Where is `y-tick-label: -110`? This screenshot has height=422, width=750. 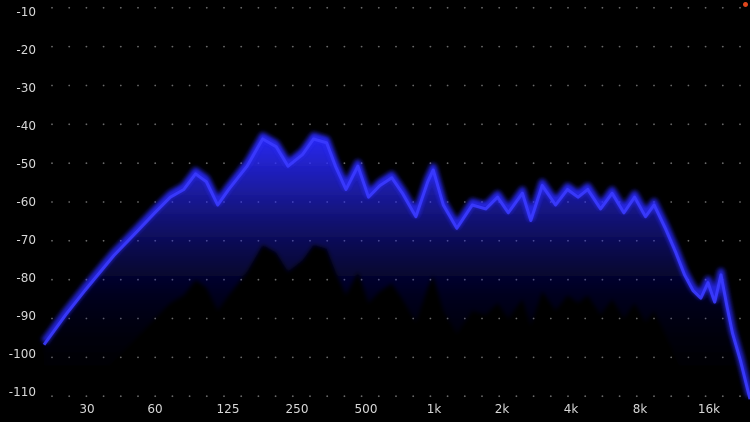 y-tick-label: -110 is located at coordinates (22, 392).